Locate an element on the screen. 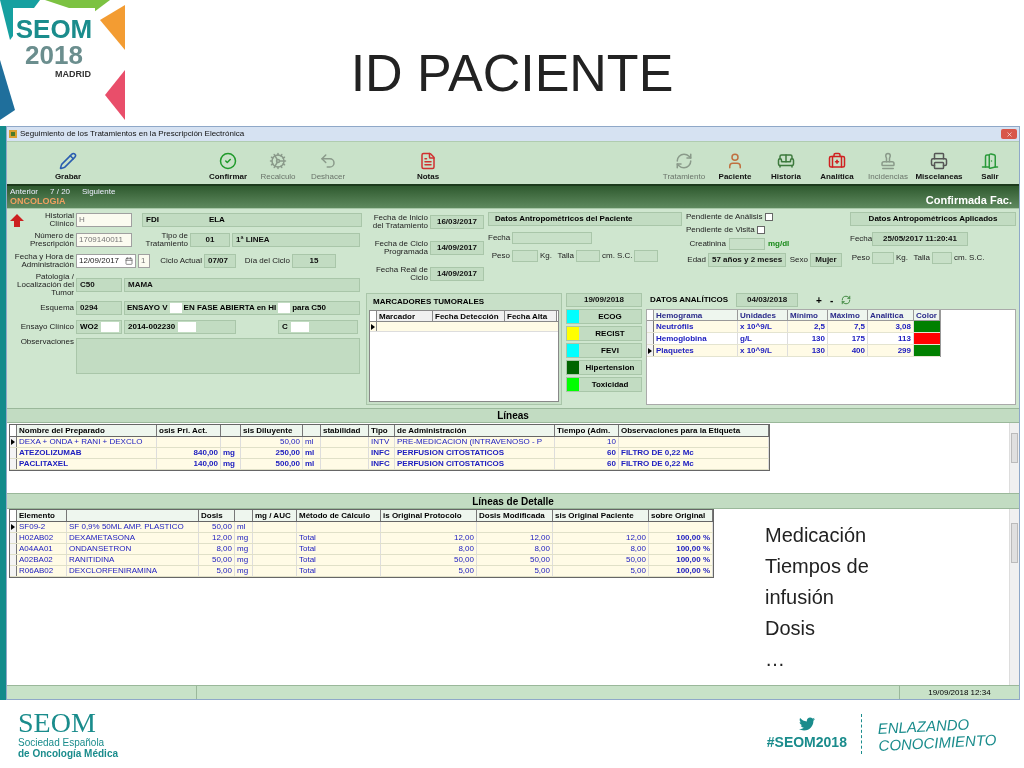 This screenshot has width=1024, height=768. toolbar-button: Analítica is located at coordinates (837, 168).